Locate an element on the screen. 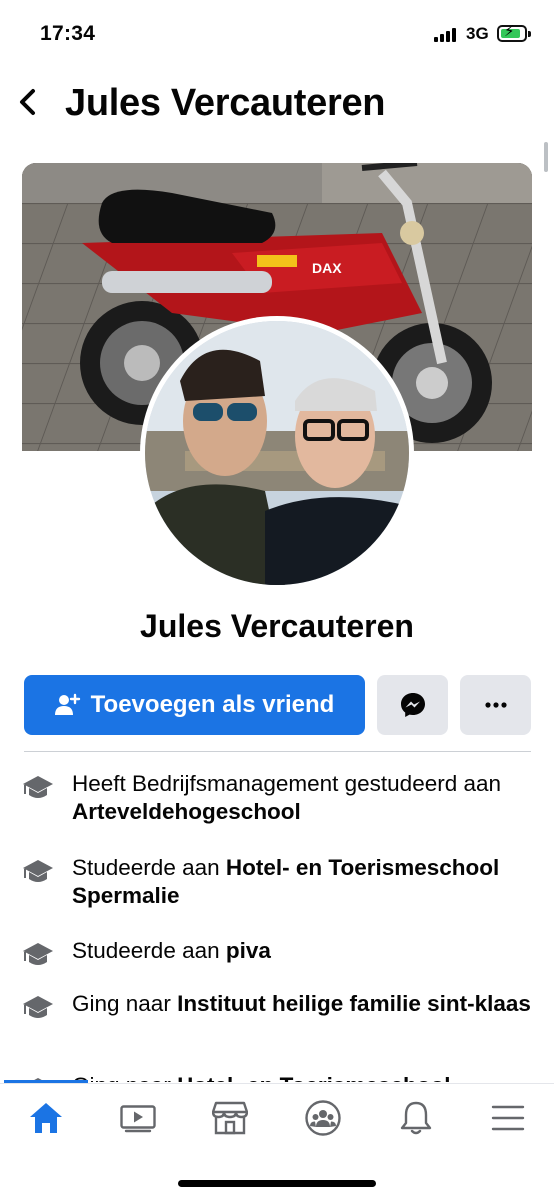  profile-header: Jules Vercauteren is located at coordinates (277, 104).